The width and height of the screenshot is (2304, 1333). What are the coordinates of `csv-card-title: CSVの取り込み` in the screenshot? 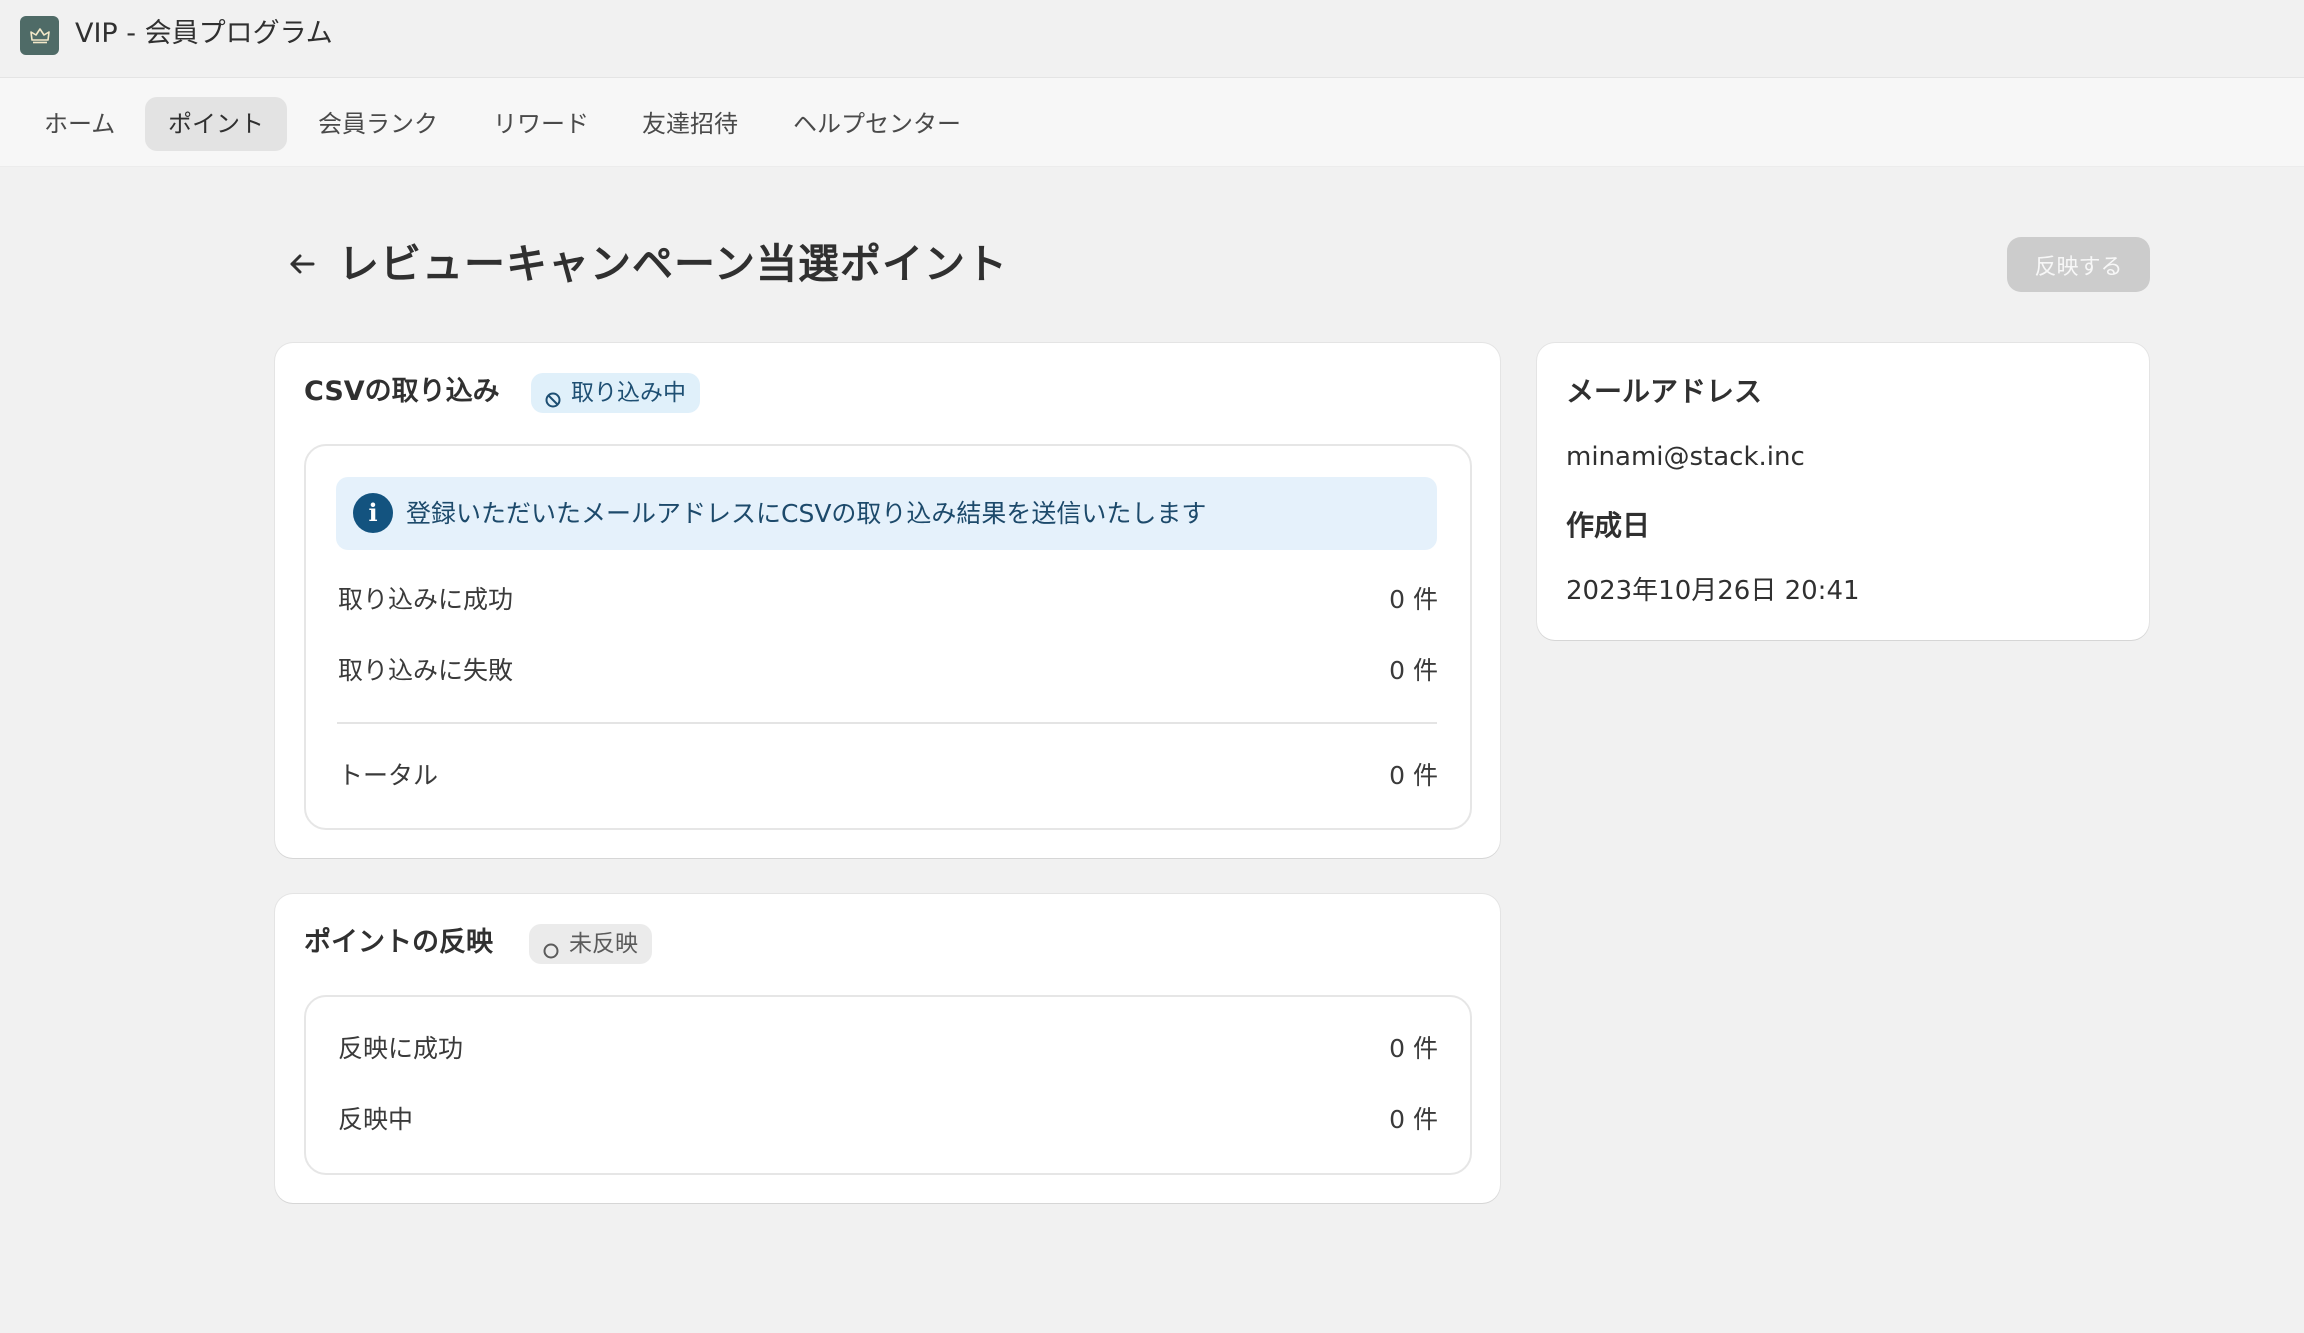 It's located at (402, 391).